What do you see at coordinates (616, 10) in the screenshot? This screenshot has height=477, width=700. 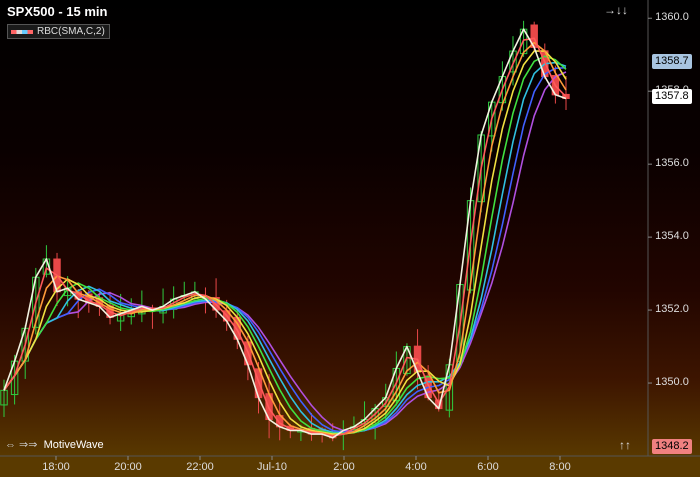 I see `scroll-nav-top: →↓↓` at bounding box center [616, 10].